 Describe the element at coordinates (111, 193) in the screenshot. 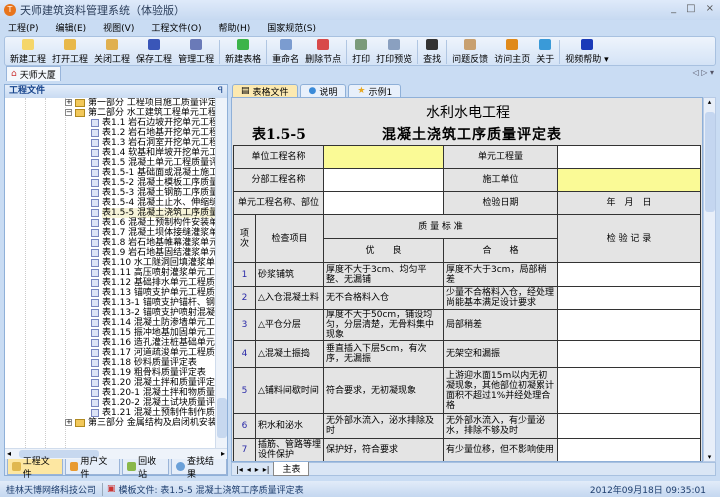

I see `tree-item: 表1.5-3 混凝土钢筋工序质量评定` at that location.